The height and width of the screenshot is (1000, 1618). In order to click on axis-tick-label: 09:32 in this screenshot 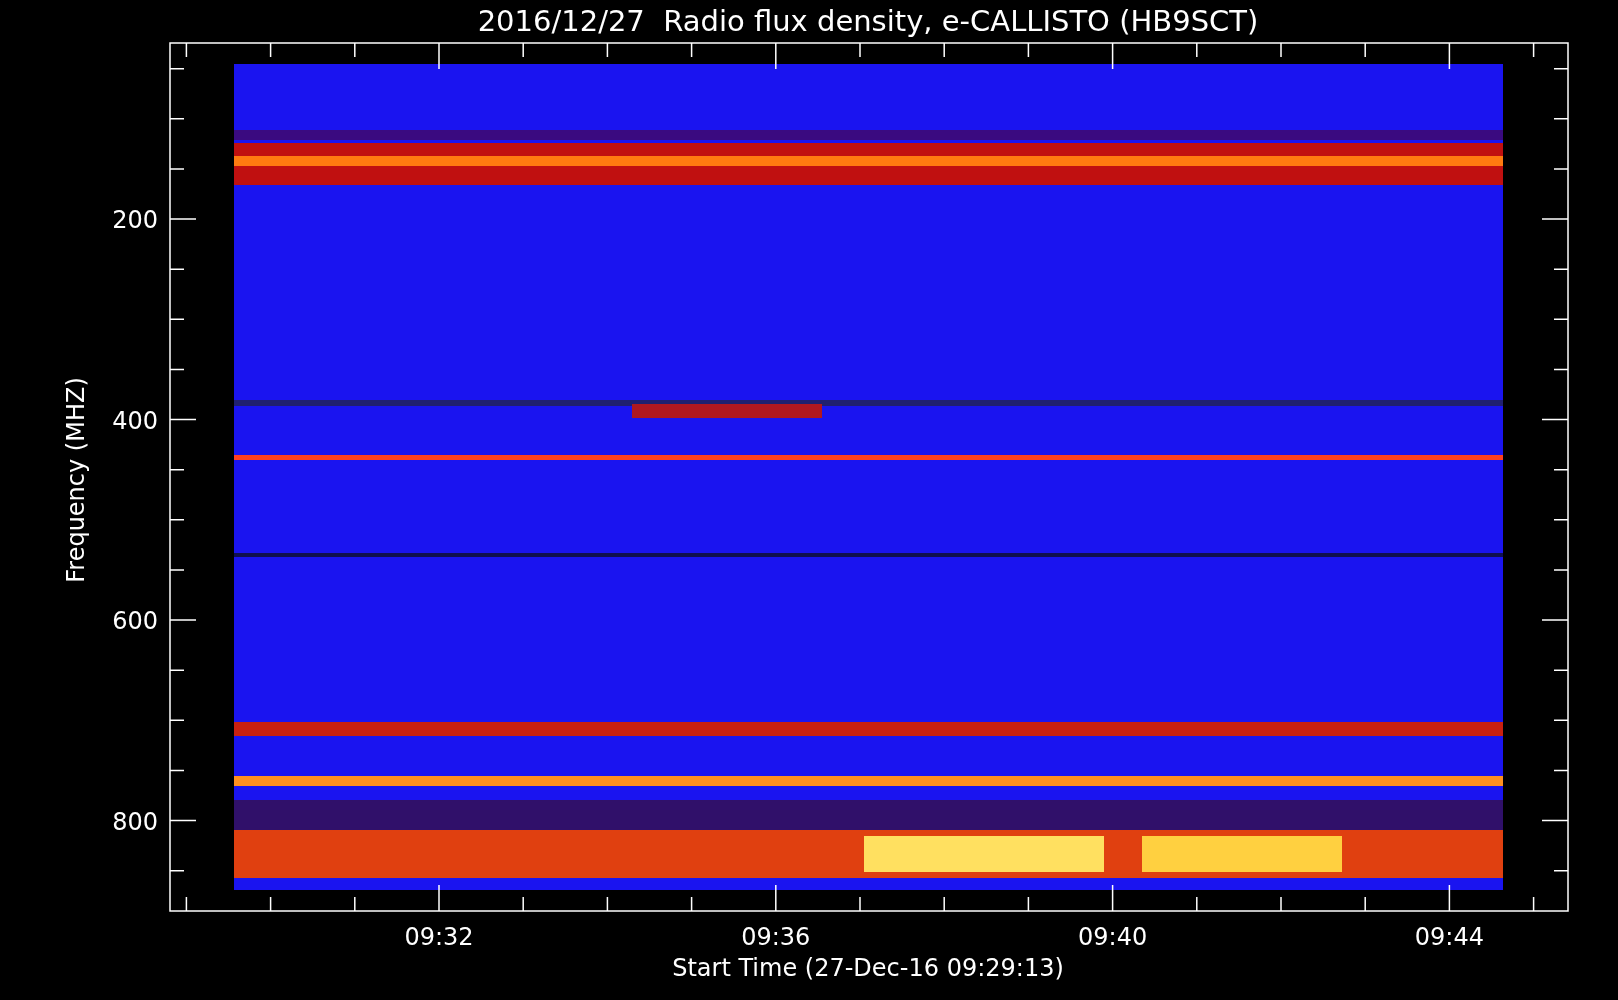, I will do `click(439, 937)`.